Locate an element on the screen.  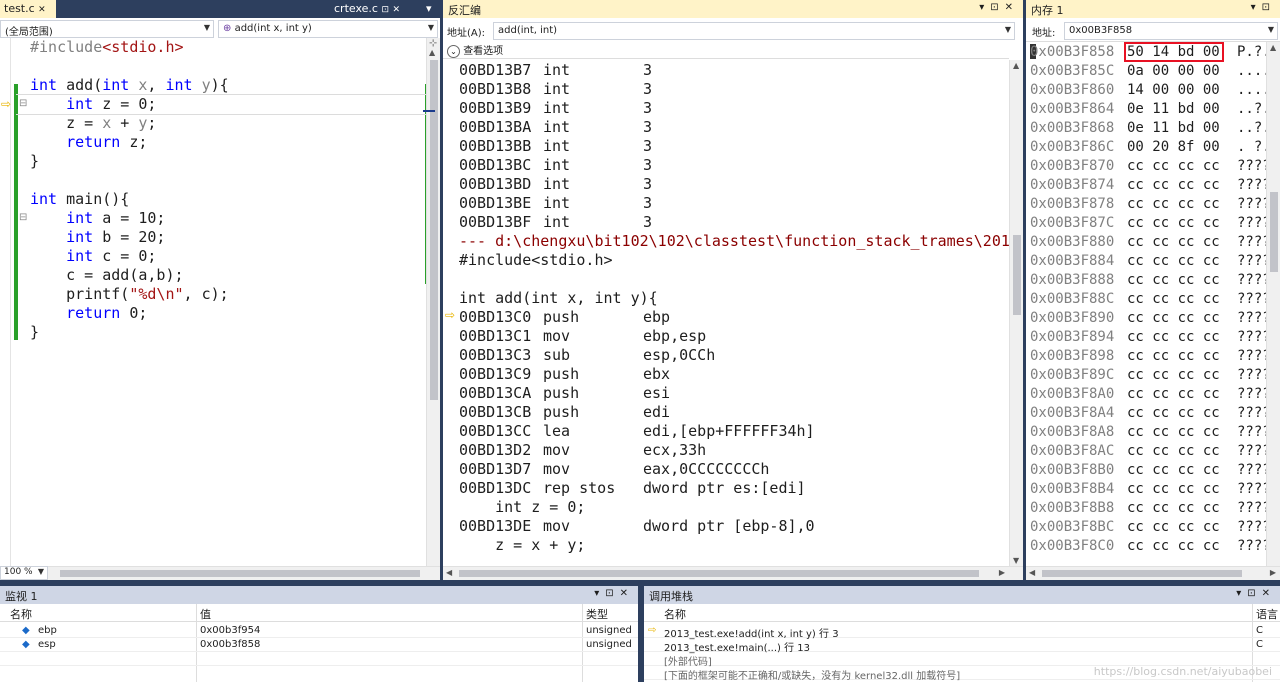
watch-row: ◆ ebp 0x00b3f954 unsigned is located at coordinates (319, 631).